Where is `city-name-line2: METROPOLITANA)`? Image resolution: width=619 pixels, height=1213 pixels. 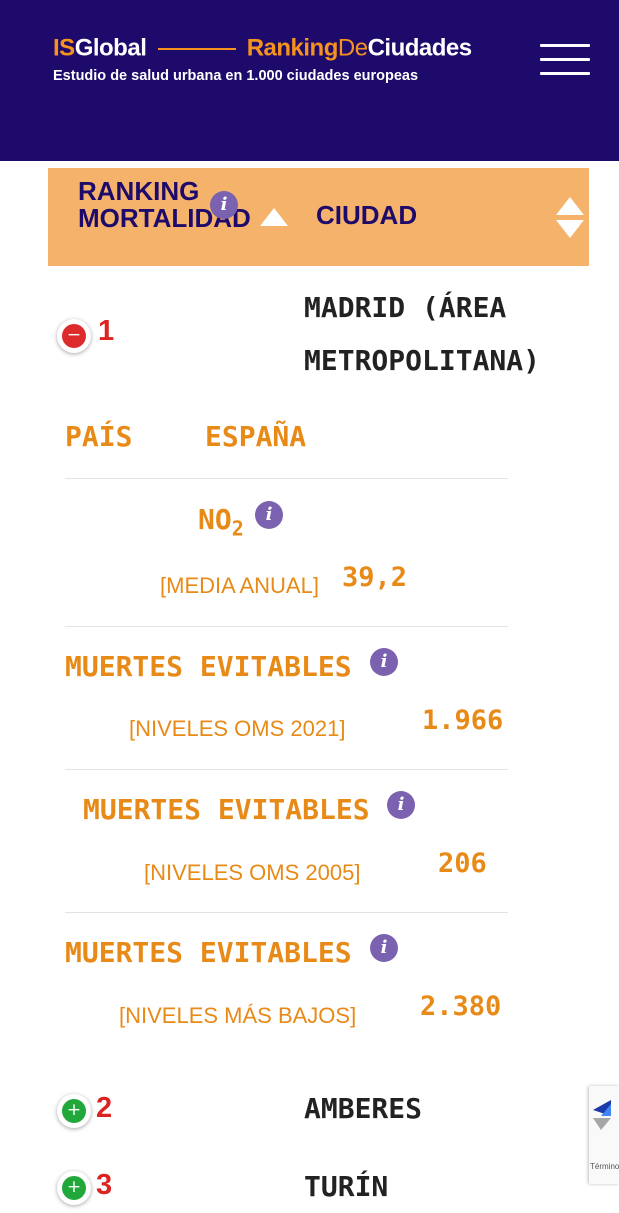
city-name-line2: METROPOLITANA) is located at coordinates (422, 360).